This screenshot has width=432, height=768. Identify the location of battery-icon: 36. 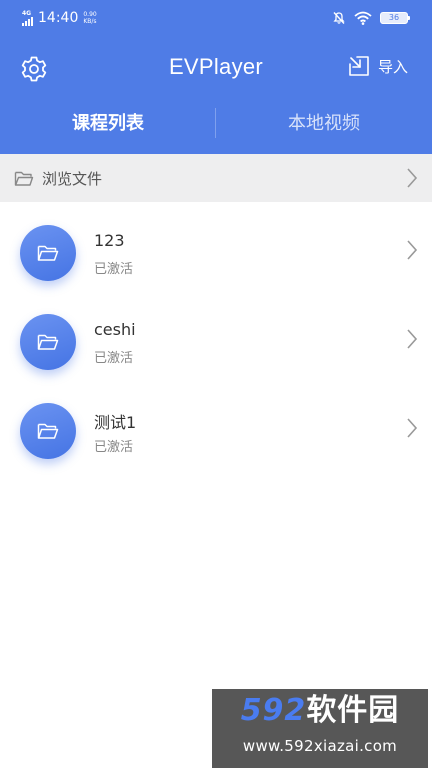
(395, 18).